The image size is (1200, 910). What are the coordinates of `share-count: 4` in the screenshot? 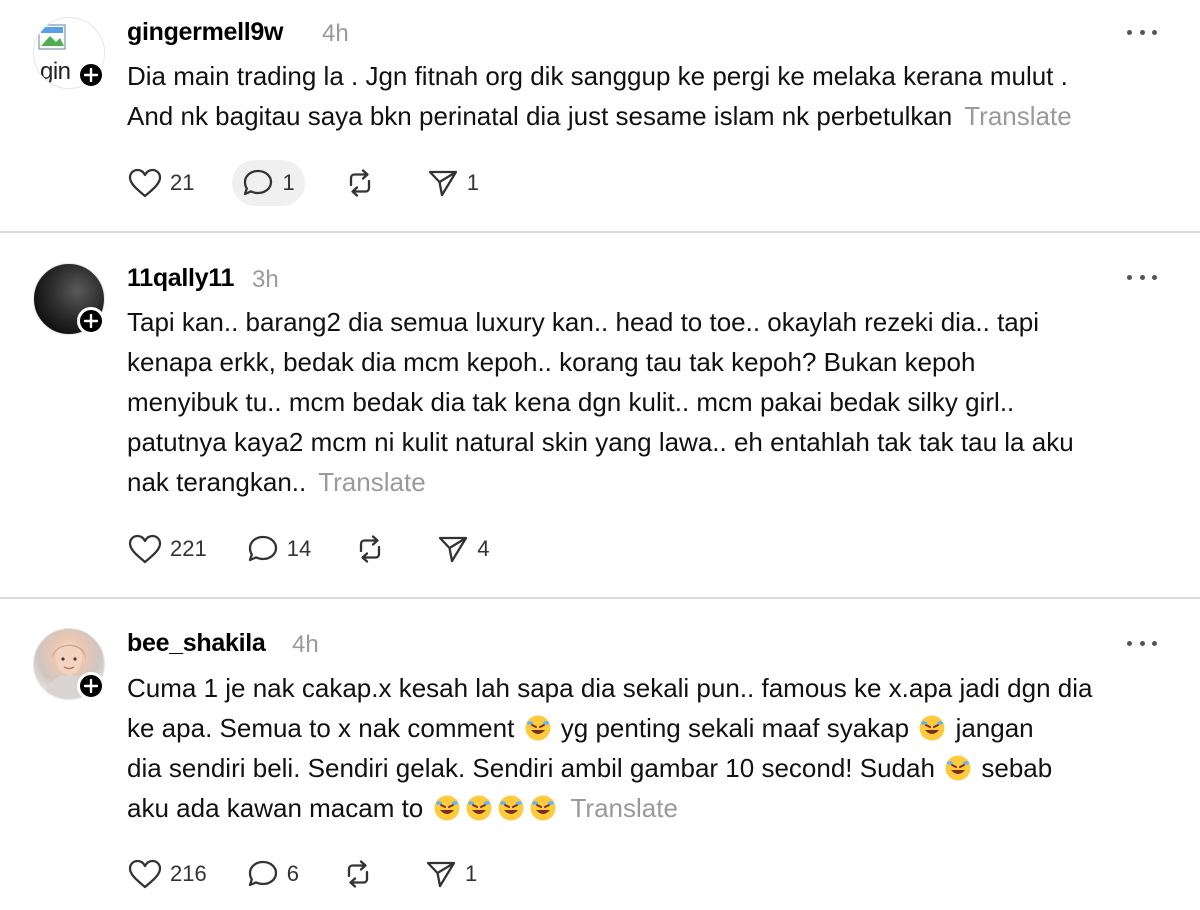 It's located at (483, 548).